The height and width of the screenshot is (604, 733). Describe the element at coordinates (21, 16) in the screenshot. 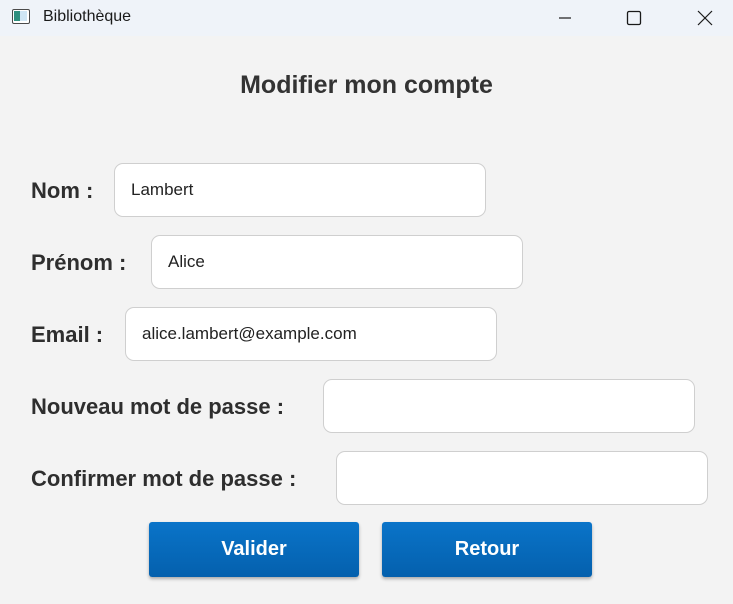

I see `app-icon` at that location.